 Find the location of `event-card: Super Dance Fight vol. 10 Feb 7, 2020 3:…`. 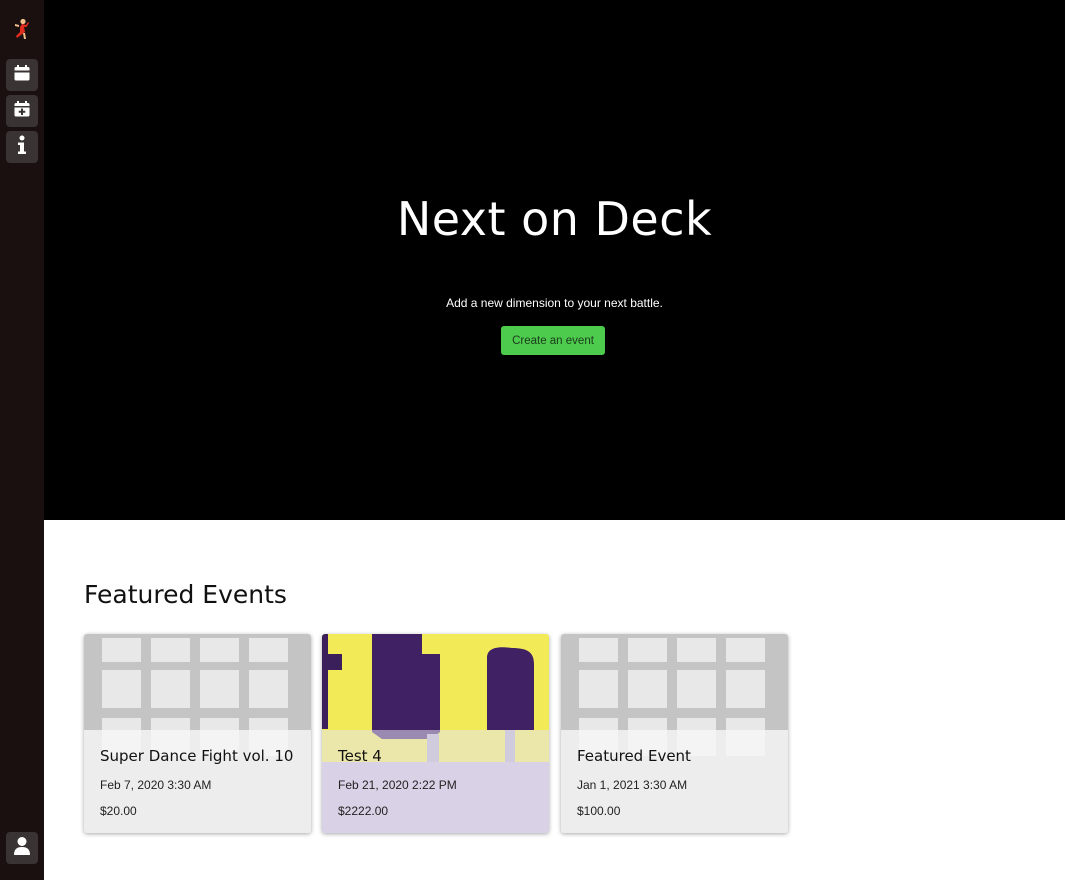

event-card: Super Dance Fight vol. 10 Feb 7, 2020 3:… is located at coordinates (197, 733).